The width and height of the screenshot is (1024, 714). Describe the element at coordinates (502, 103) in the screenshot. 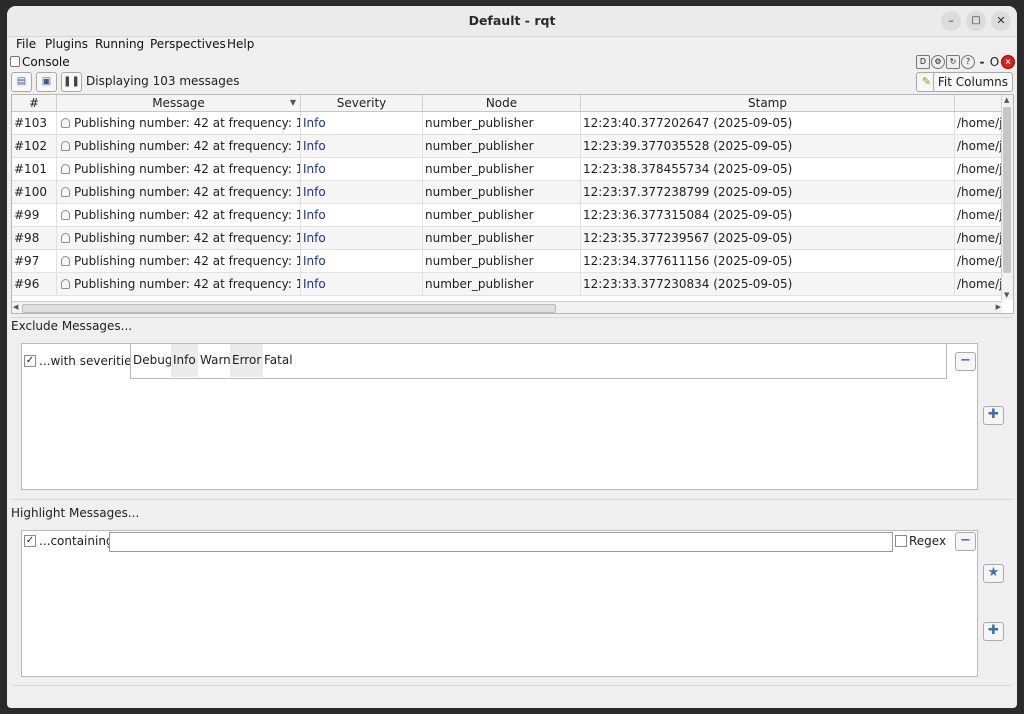

I see `column-header-node: Node` at that location.